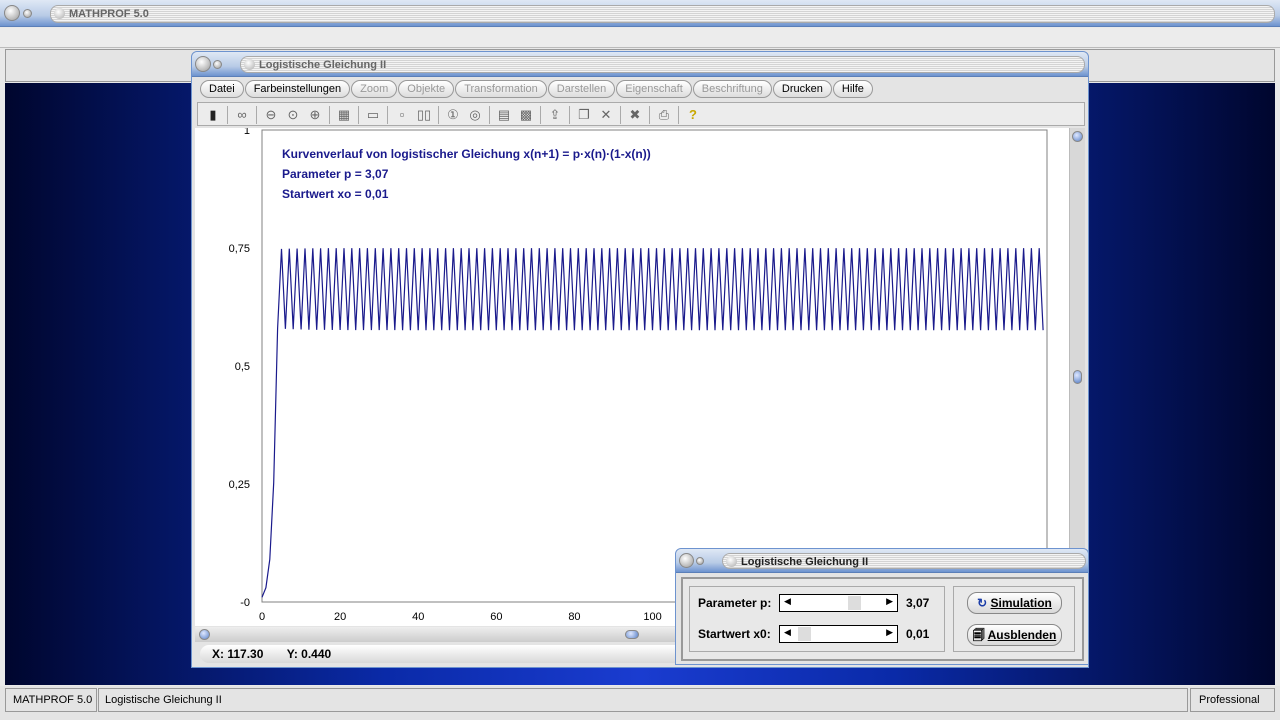  Describe the element at coordinates (555, 115) in the screenshot. I see `export-icon: ⇪` at that location.